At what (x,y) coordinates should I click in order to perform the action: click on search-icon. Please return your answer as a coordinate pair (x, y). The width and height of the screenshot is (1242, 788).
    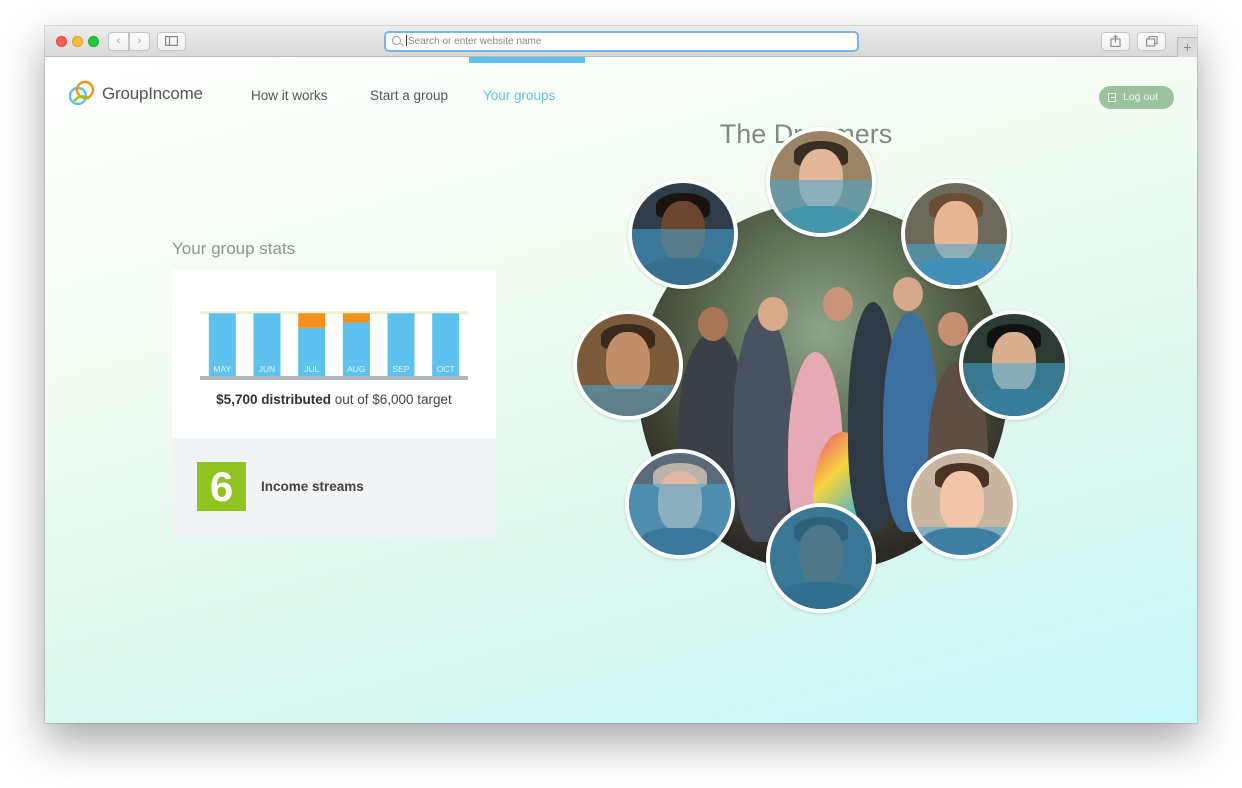
    Looking at the image, I should click on (396, 40).